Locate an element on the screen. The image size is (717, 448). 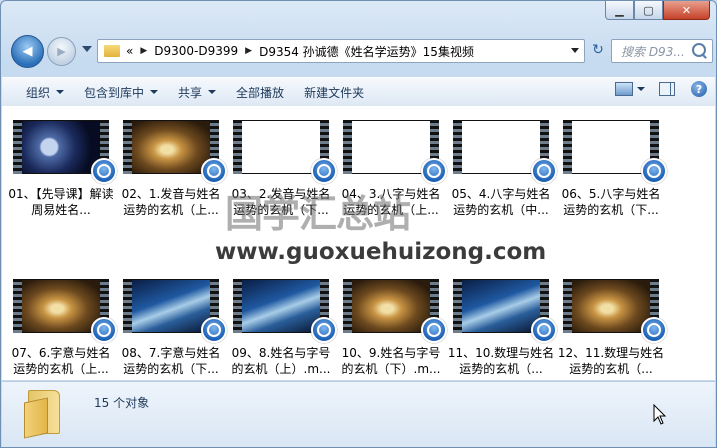
close-button: ✕ is located at coordinates (686, 10).